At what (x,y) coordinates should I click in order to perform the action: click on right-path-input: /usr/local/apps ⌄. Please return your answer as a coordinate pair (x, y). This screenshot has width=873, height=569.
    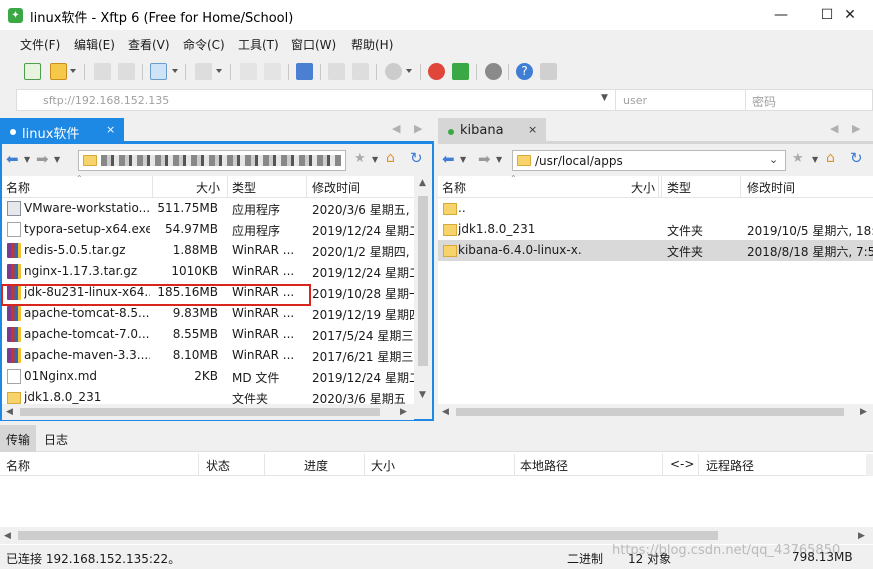
    Looking at the image, I should click on (649, 160).